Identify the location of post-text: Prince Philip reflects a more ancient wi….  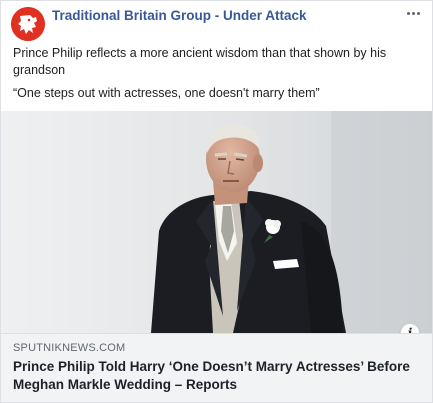
(218, 76).